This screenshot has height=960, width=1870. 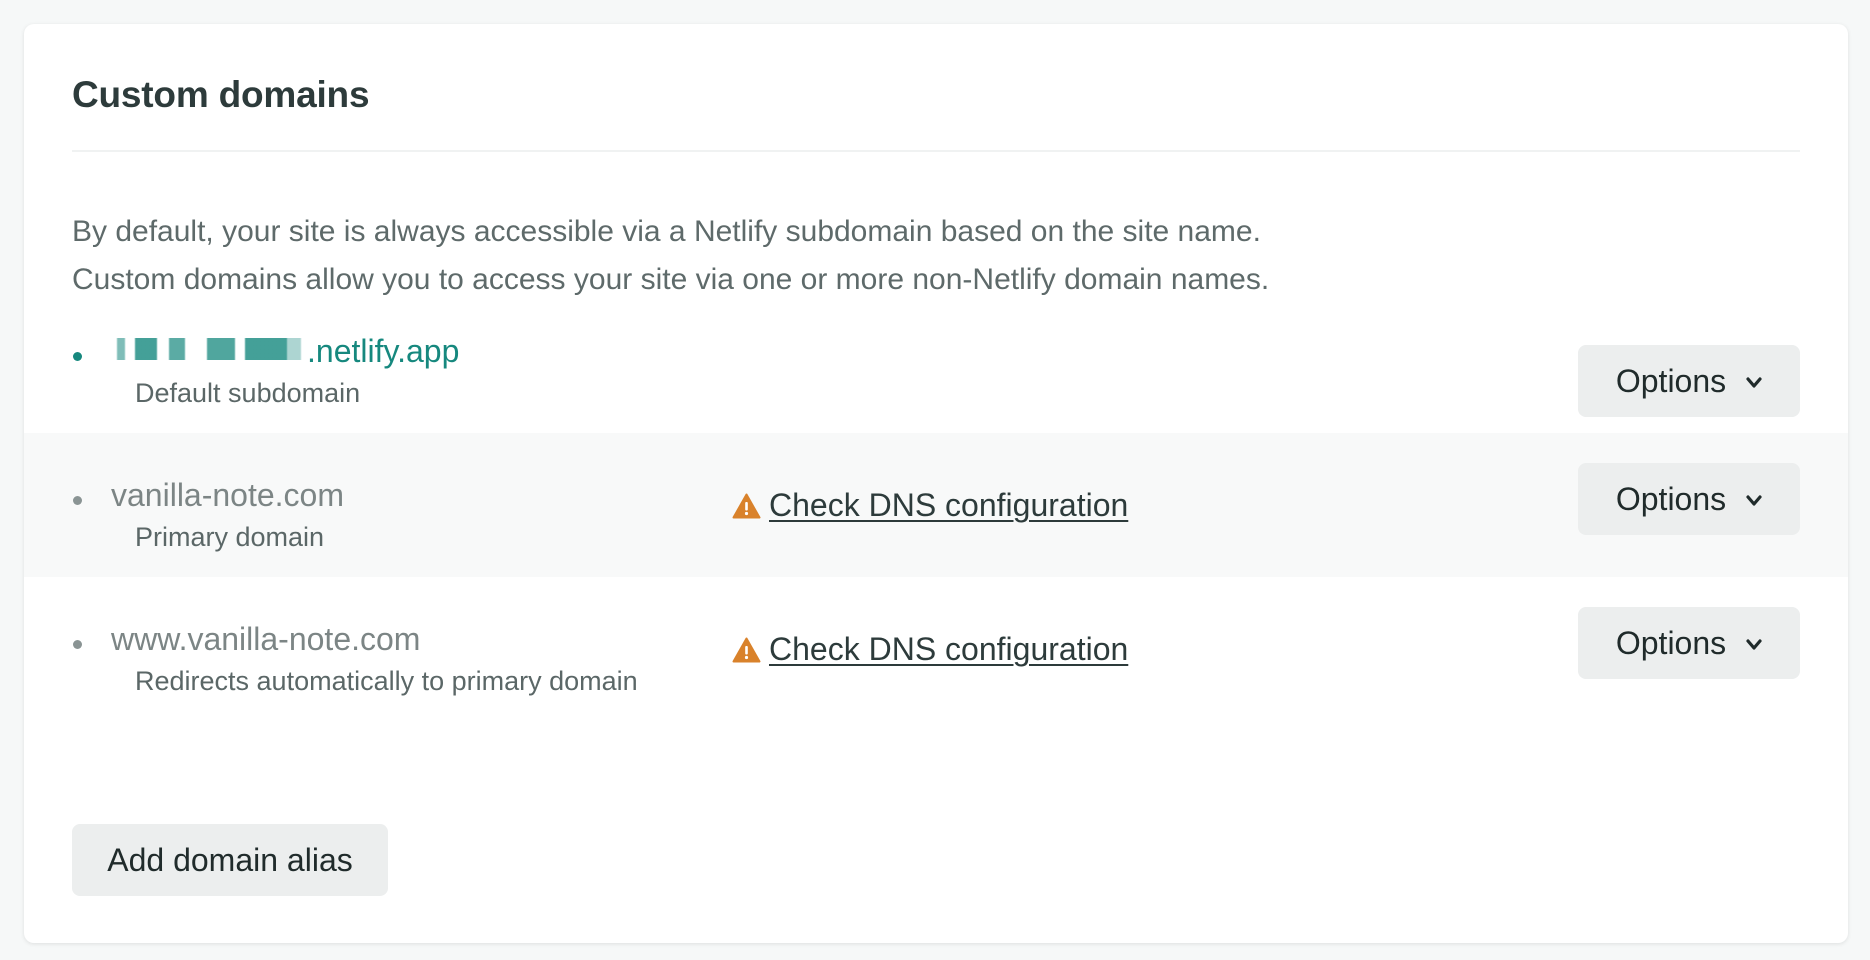 What do you see at coordinates (227, 495) in the screenshot?
I see `domain-name: vanilla-note.com` at bounding box center [227, 495].